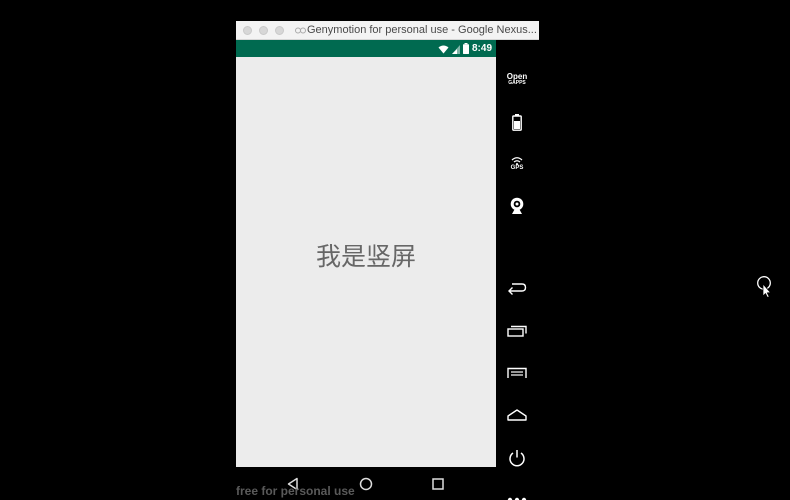 The image size is (790, 500). What do you see at coordinates (295, 491) in the screenshot?
I see `personal-use-watermark: free for personal use` at bounding box center [295, 491].